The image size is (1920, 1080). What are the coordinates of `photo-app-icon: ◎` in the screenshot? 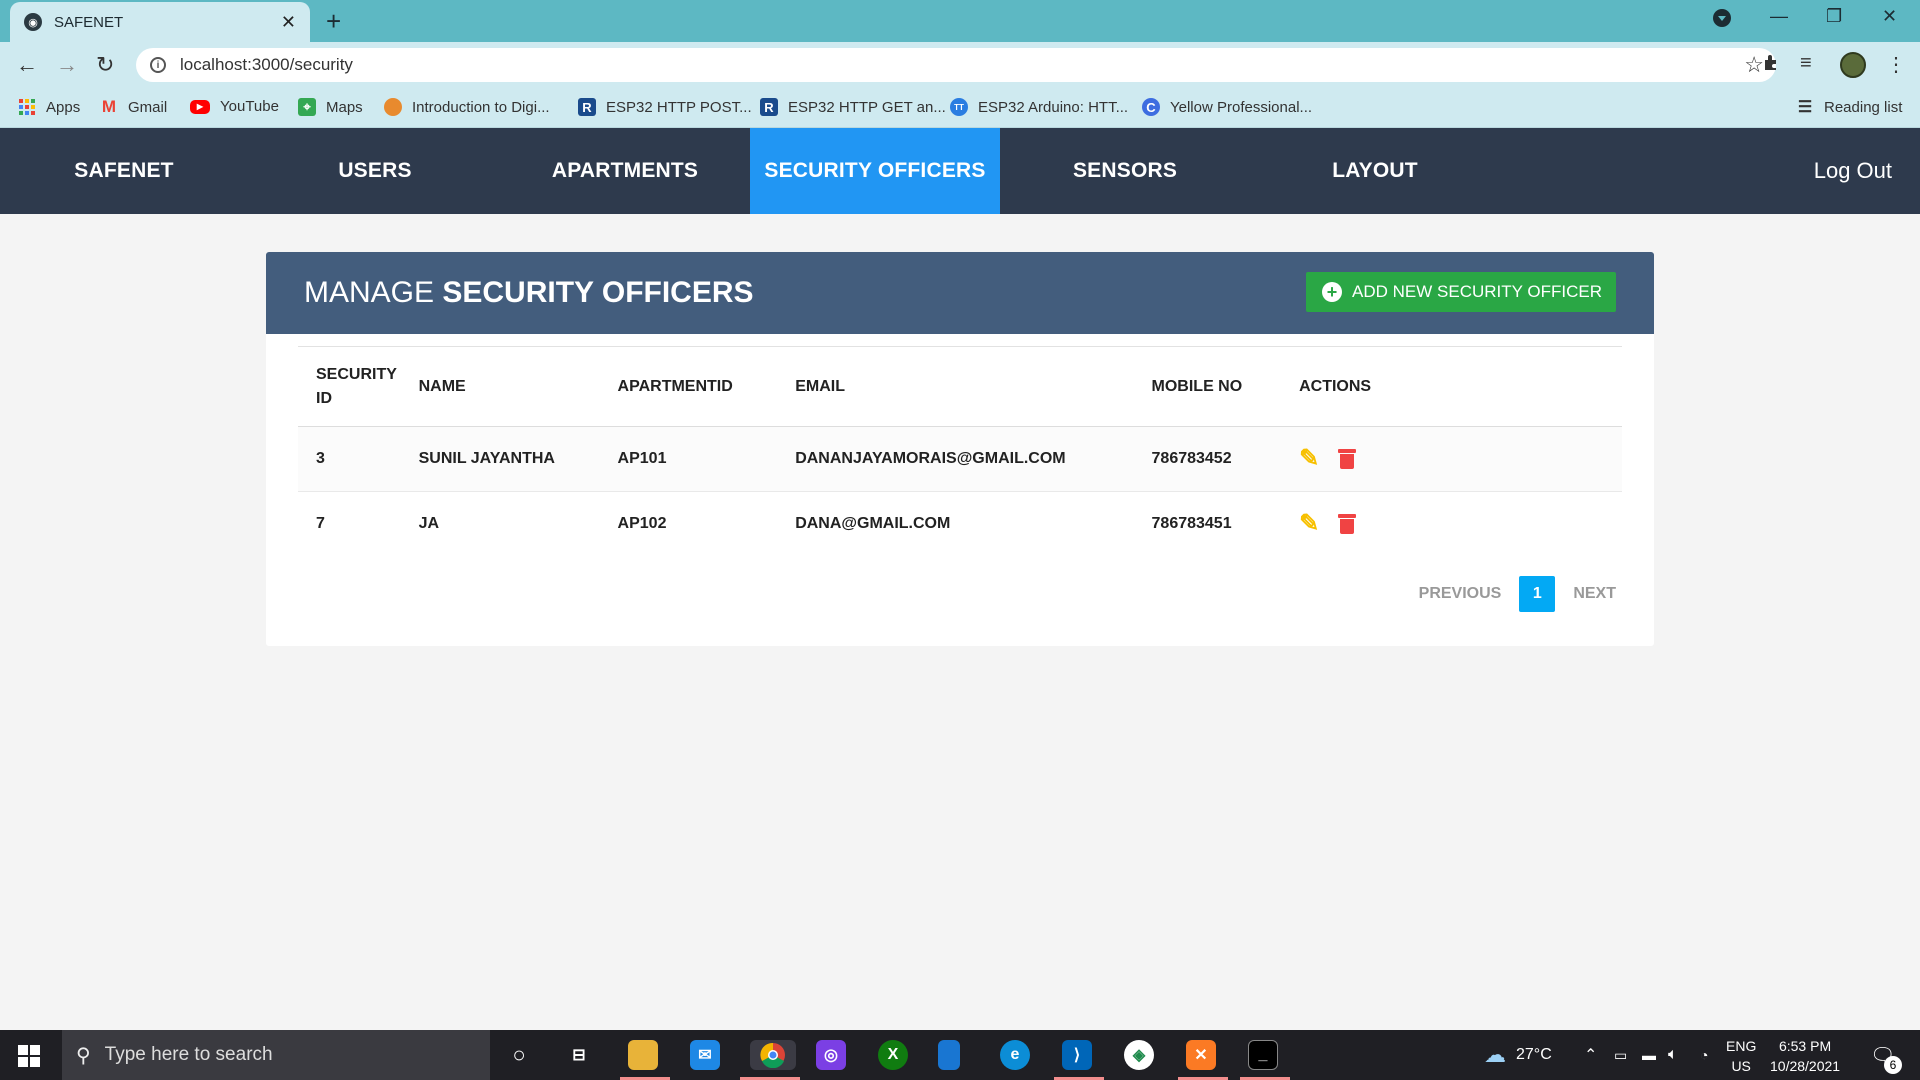 It's located at (831, 1055).